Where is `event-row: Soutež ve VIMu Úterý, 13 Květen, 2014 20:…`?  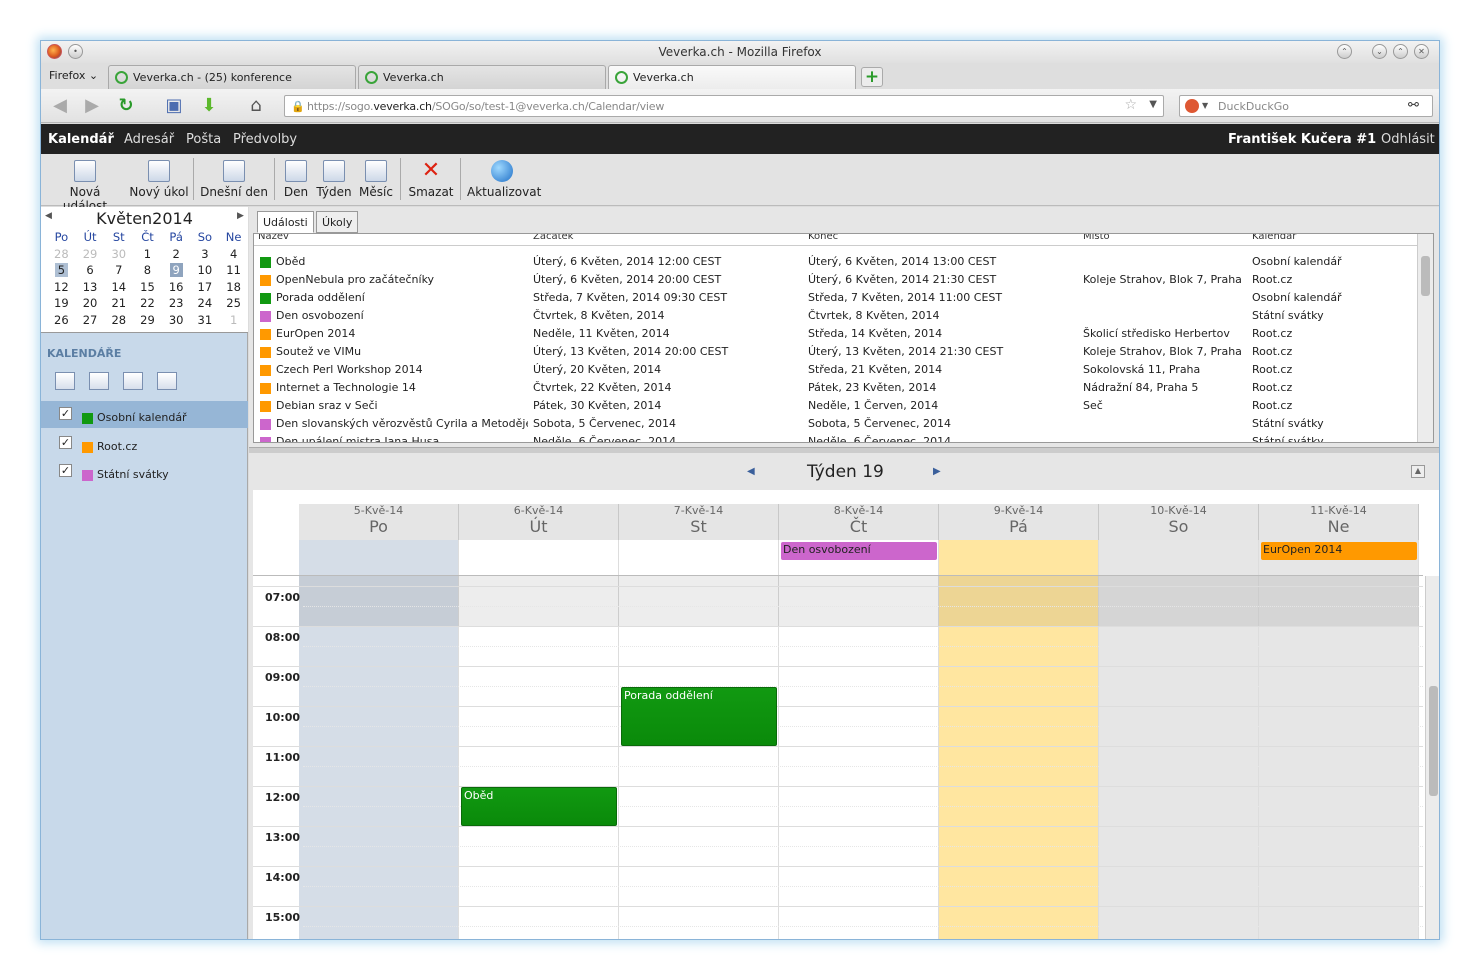
event-row: Soutež ve VIMu Úterý, 13 Květen, 2014 20:… is located at coordinates (835, 352).